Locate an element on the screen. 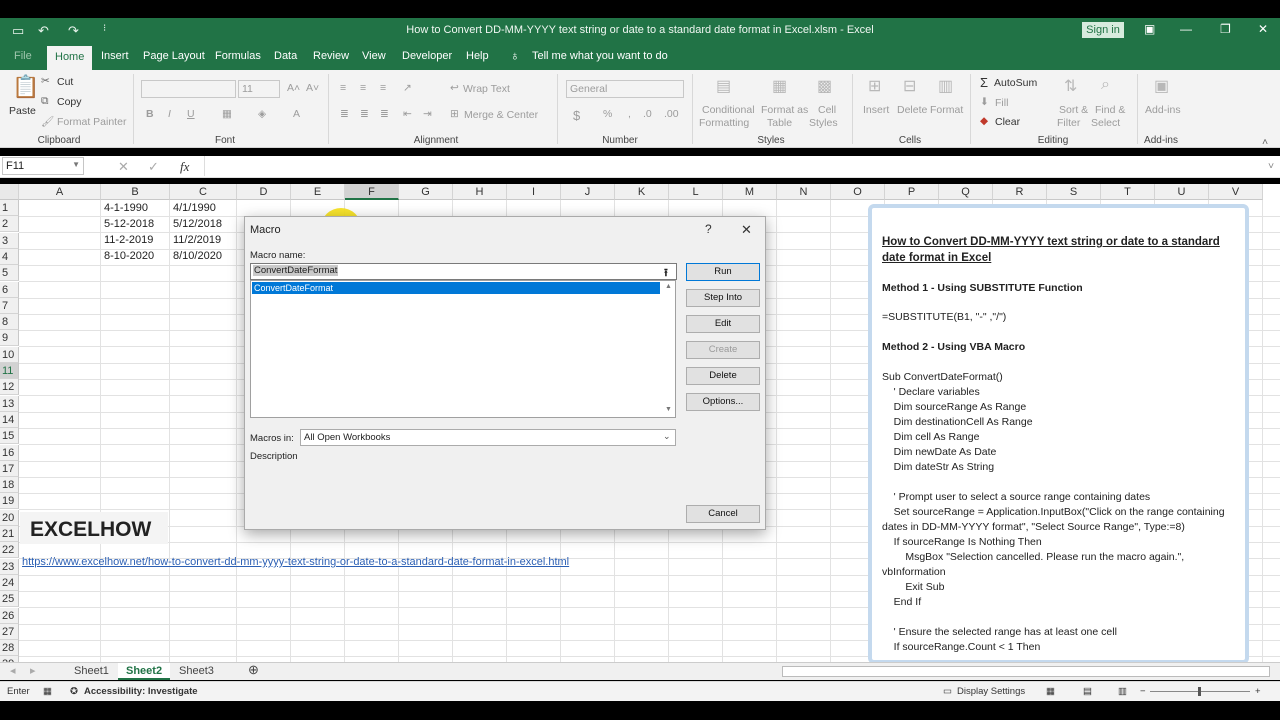  cancel-entry-icon: ✕ is located at coordinates (123, 167).